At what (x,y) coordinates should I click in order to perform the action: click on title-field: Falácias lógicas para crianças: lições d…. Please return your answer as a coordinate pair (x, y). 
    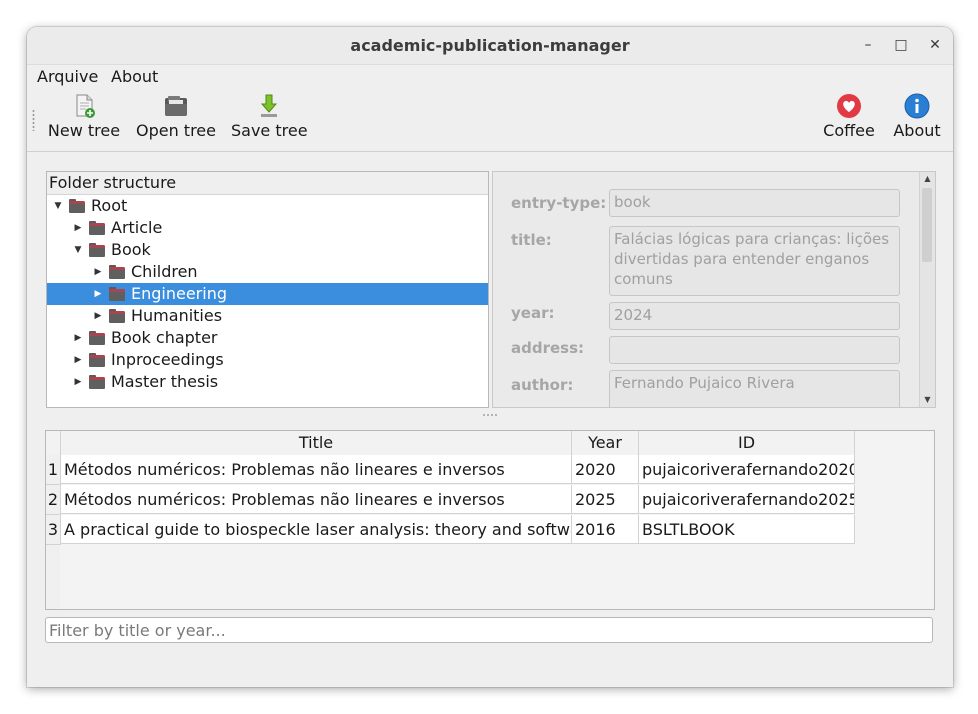
    Looking at the image, I should click on (754, 261).